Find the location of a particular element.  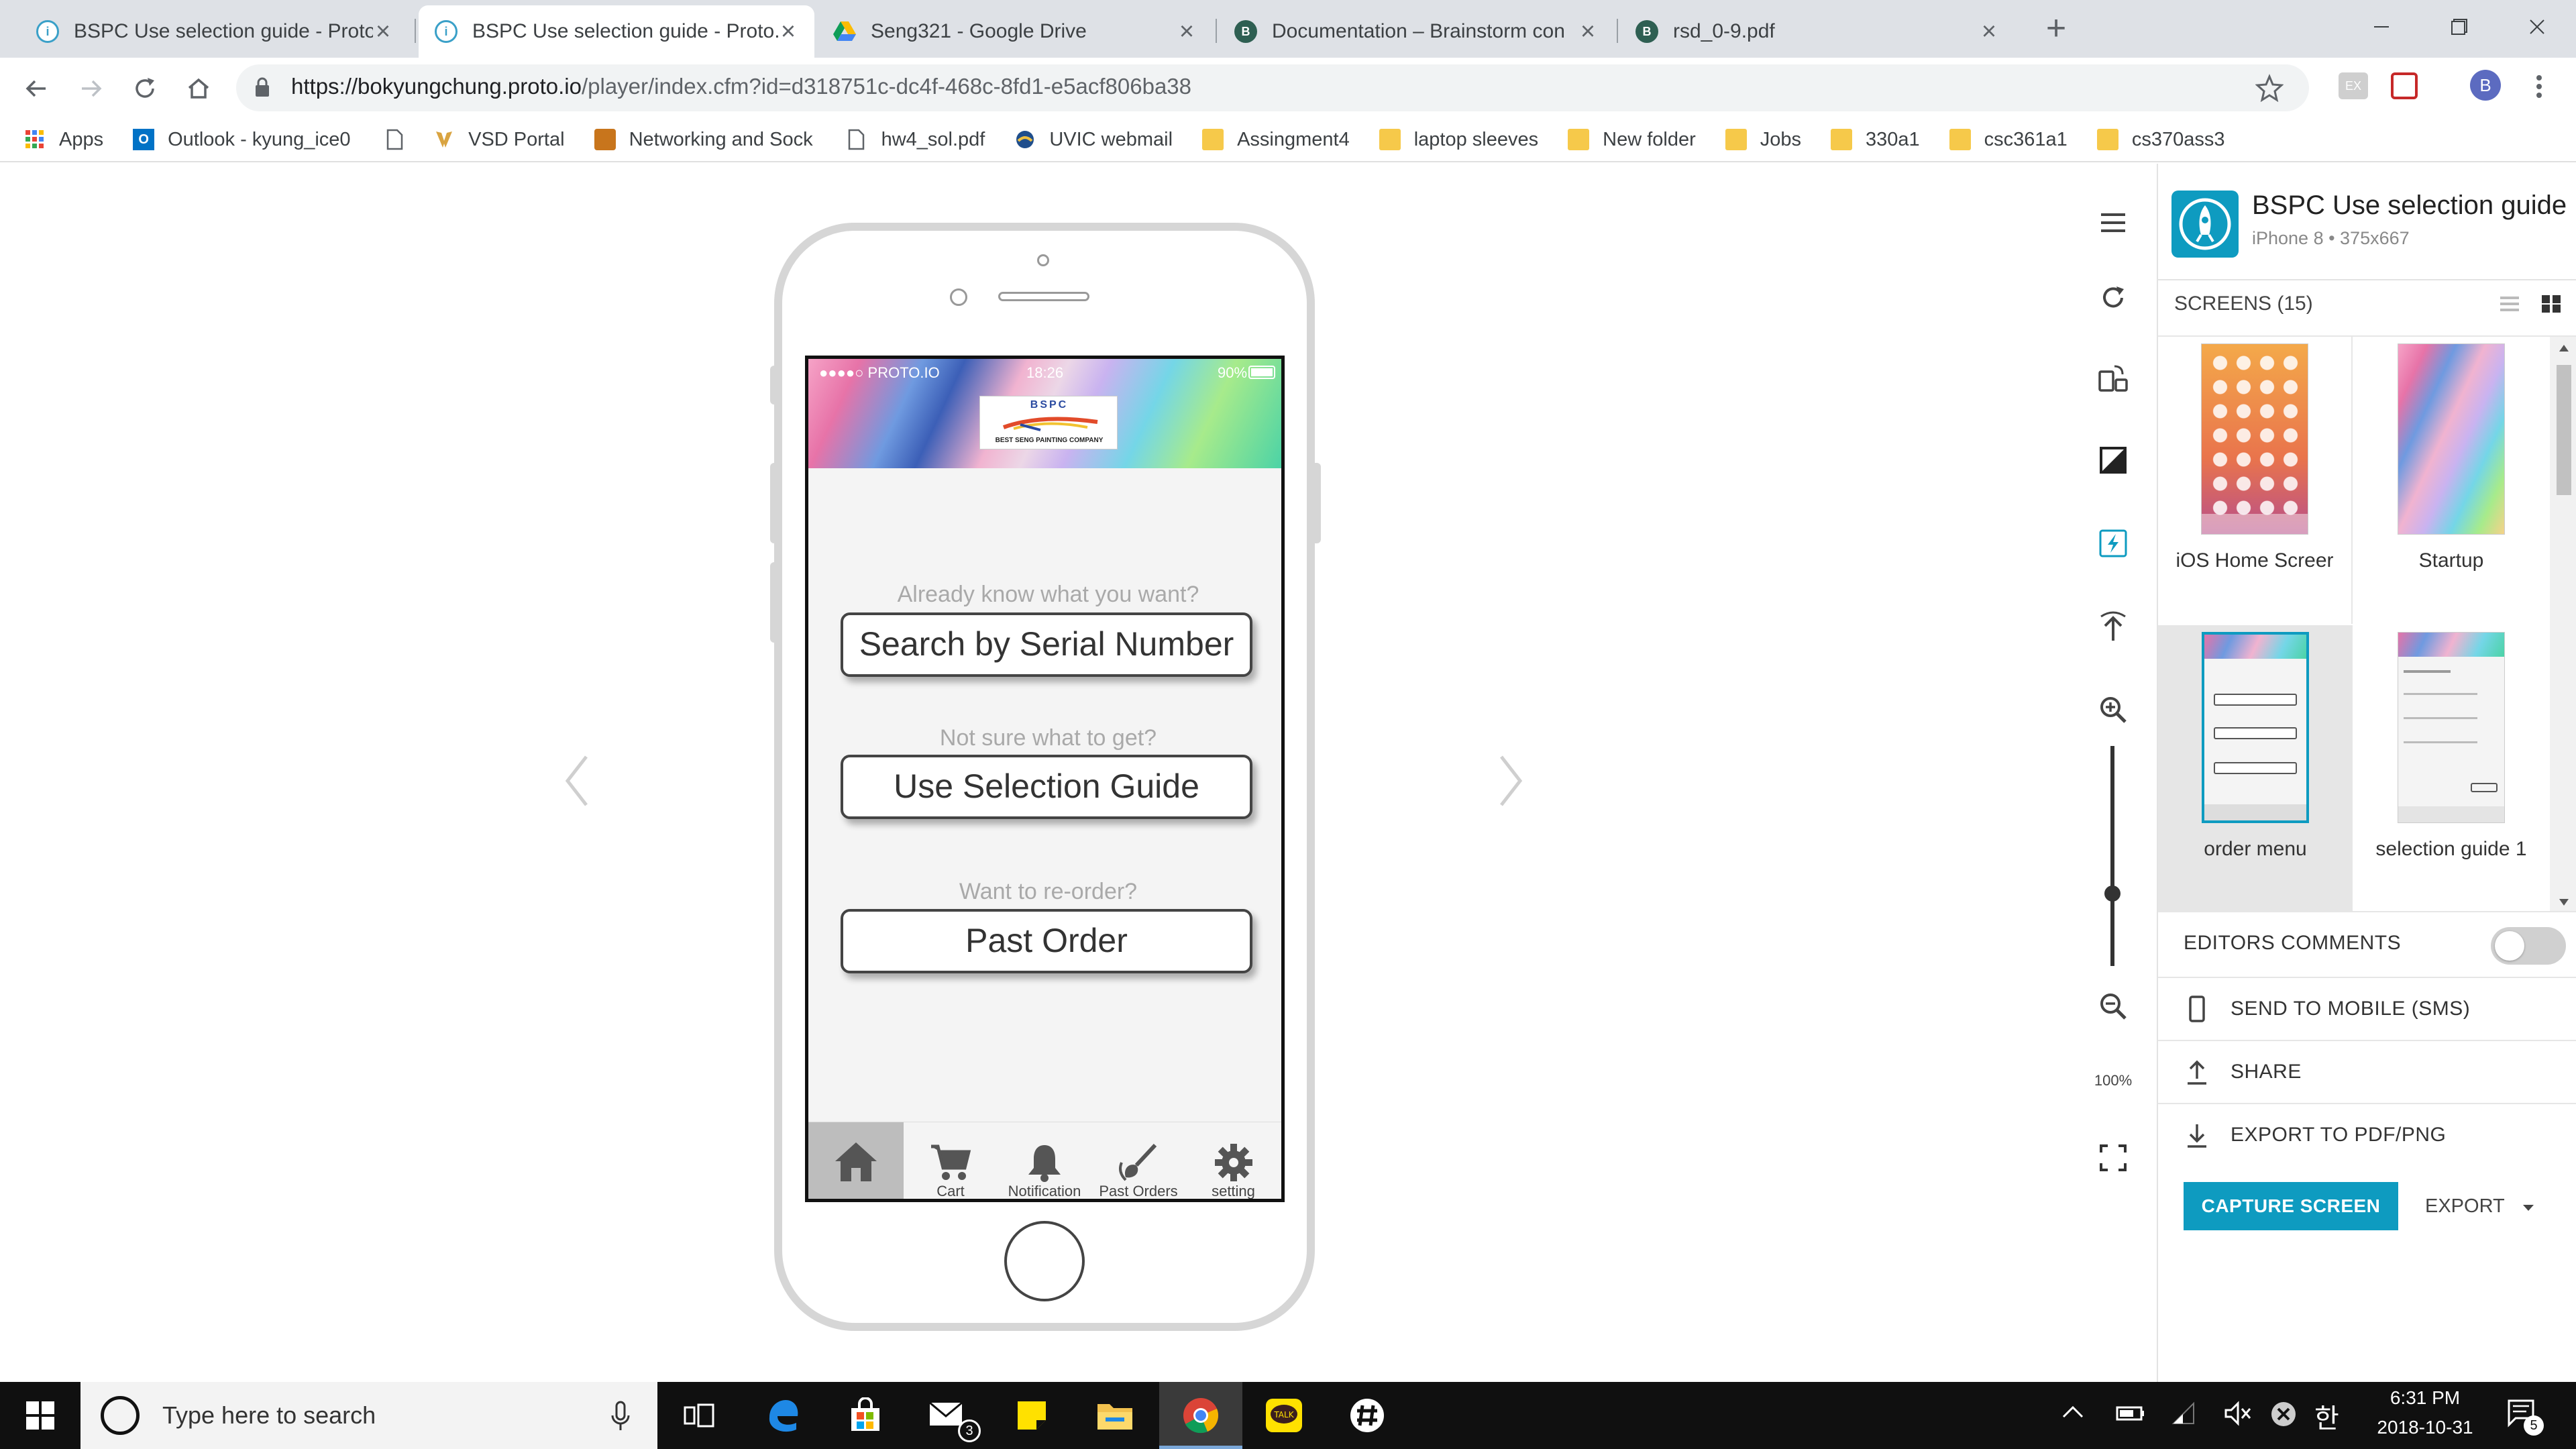

screen-thumb-selection-guide-1: selection guide 1 is located at coordinates (2451, 768).